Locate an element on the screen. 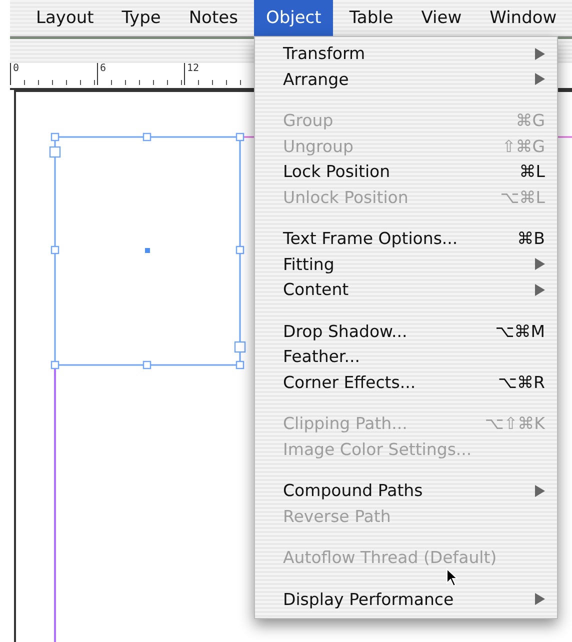  menu-title: Layout is located at coordinates (65, 18).